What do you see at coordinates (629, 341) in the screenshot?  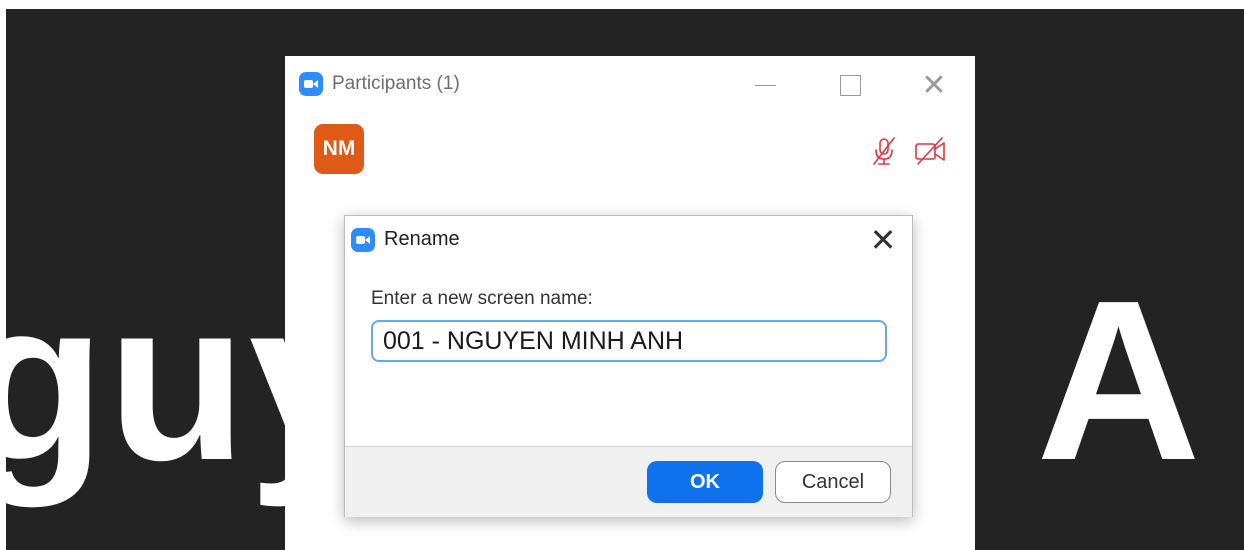 I see `screen-name-input` at bounding box center [629, 341].